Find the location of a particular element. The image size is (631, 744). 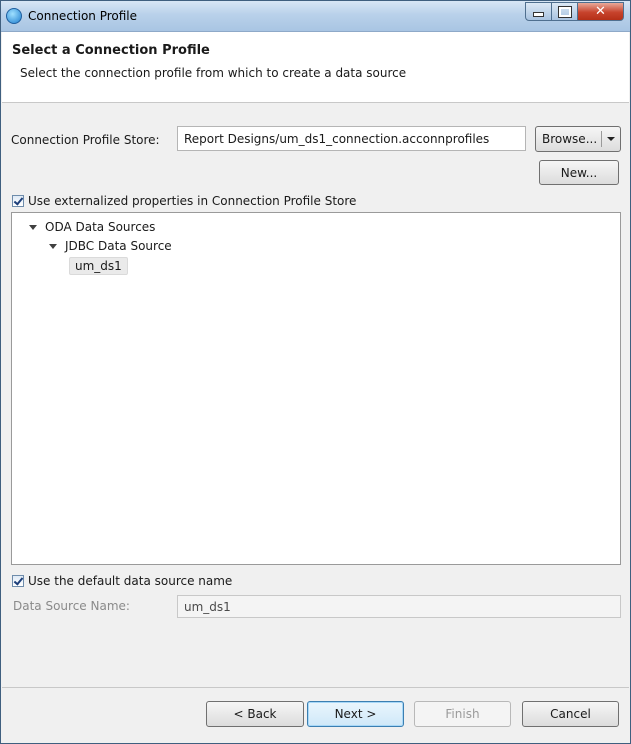

minimize-button is located at coordinates (538, 11).